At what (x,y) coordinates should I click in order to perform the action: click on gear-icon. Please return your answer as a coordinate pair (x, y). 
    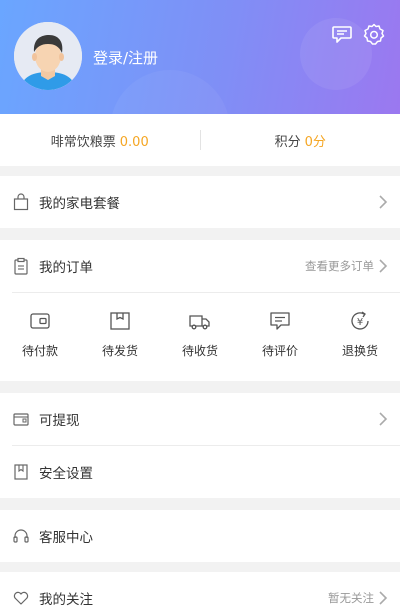
    Looking at the image, I should click on (374, 34).